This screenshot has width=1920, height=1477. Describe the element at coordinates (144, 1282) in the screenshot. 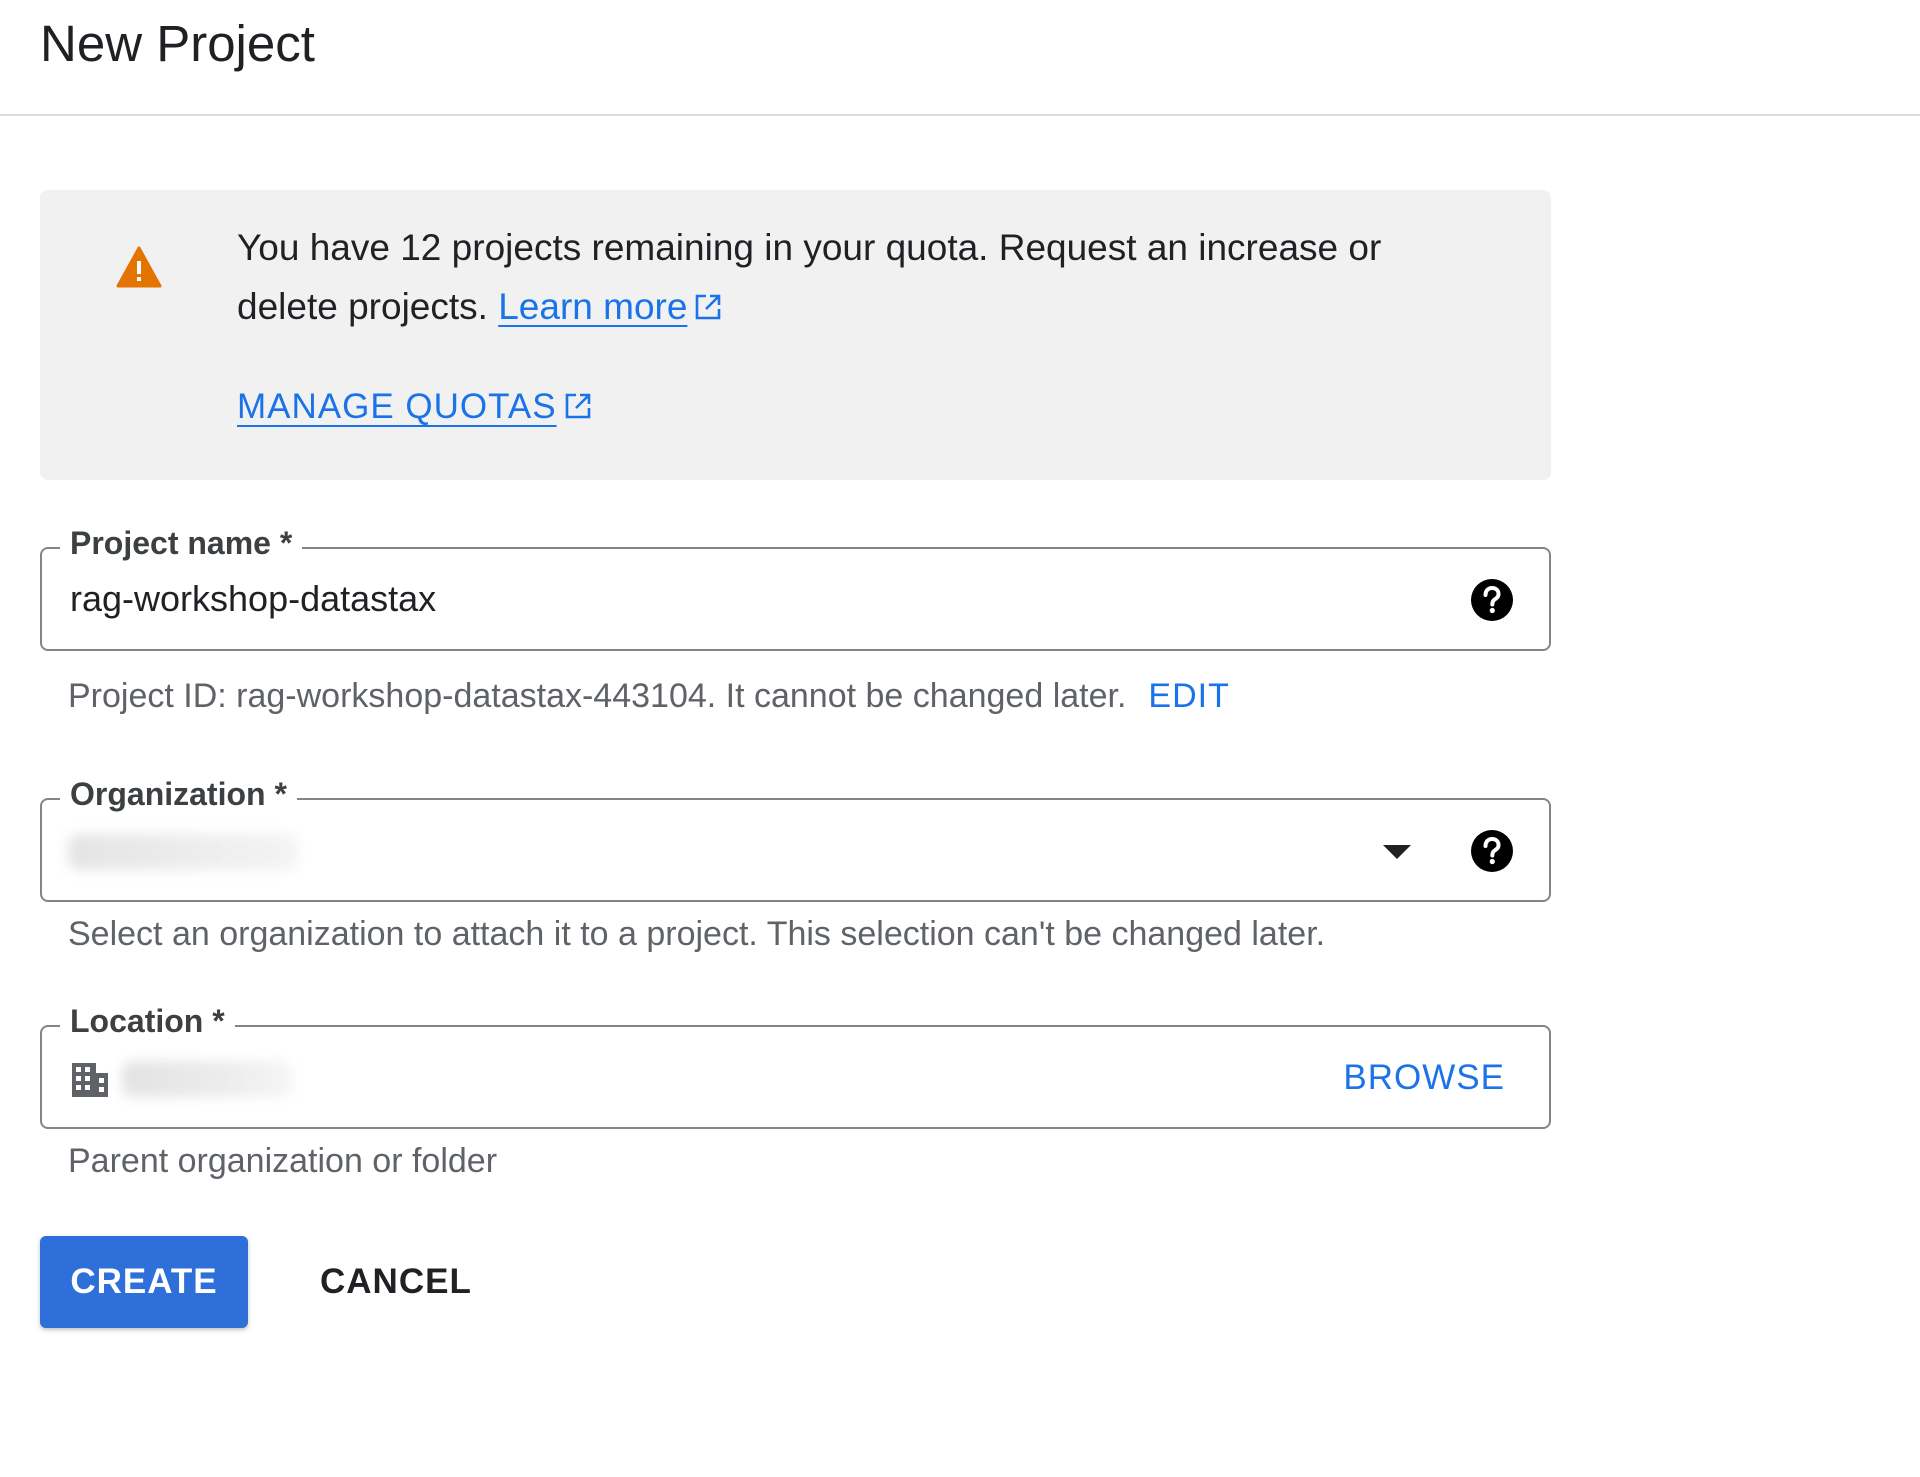

I see `create-button: CREATE` at that location.